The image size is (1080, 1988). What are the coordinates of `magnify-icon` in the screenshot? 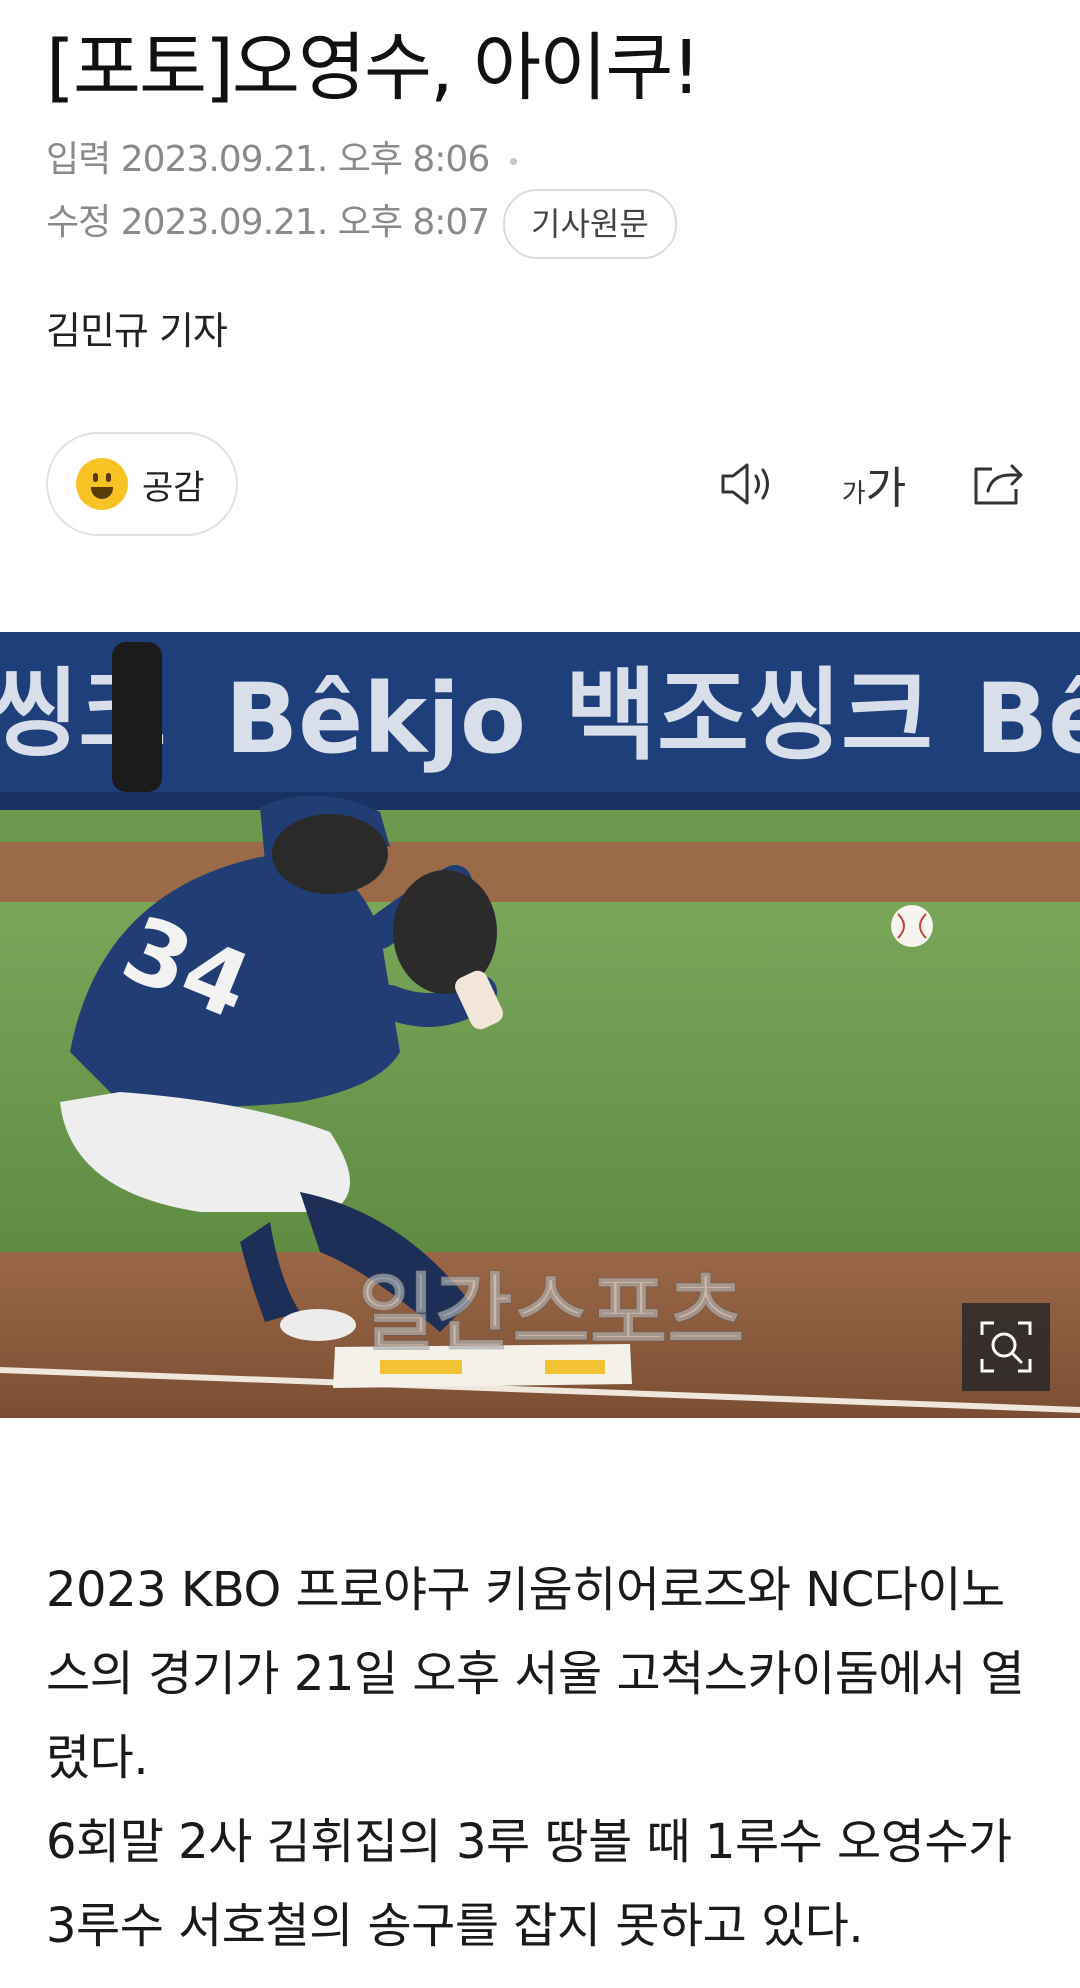 It's located at (1006, 1347).